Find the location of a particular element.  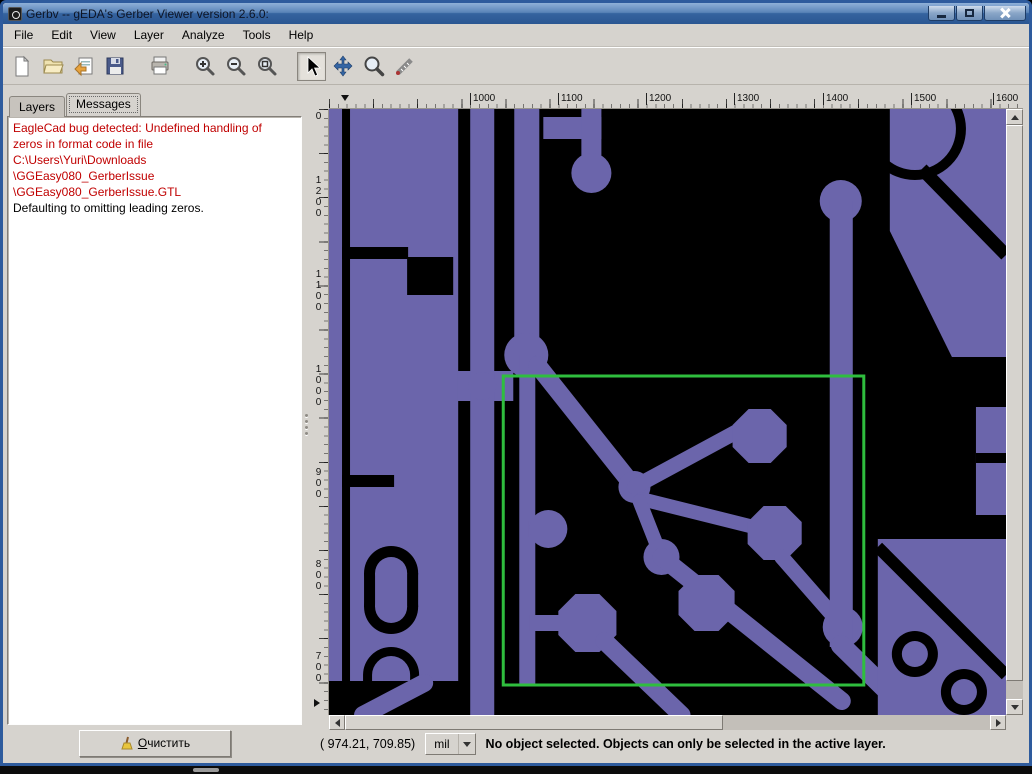

open-button is located at coordinates (52, 66).